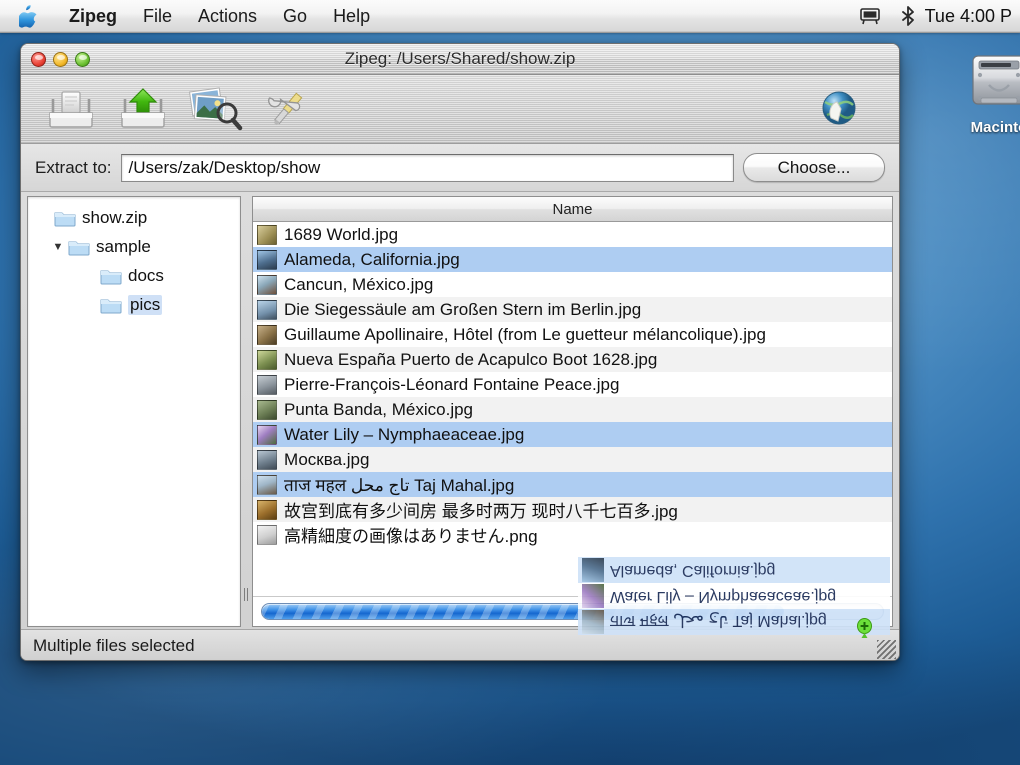 The image size is (1020, 765). What do you see at coordinates (351, 16) in the screenshot?
I see `menu-item-help: Help` at bounding box center [351, 16].